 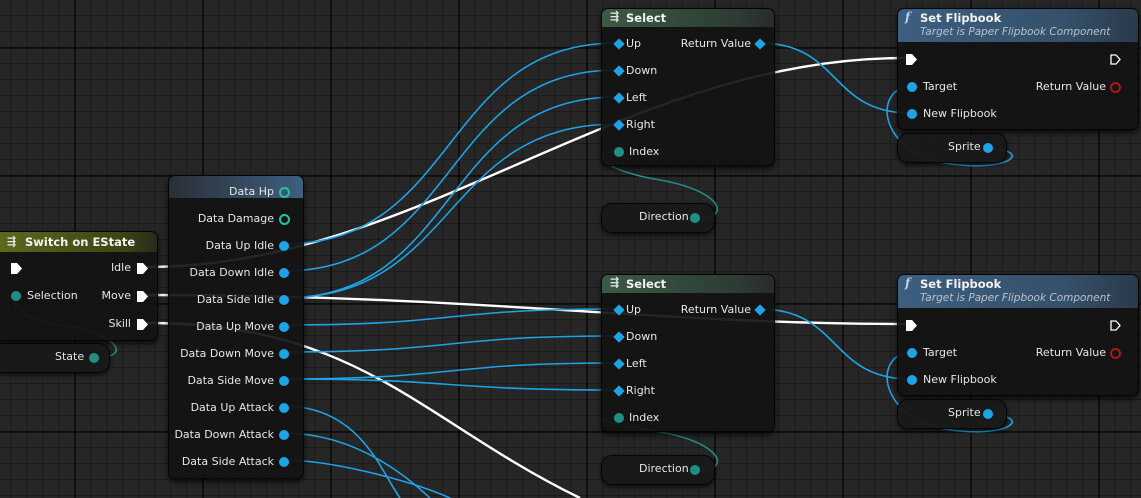 I want to click on data-pin-label: Data Up Idle, so click(x=239, y=245).